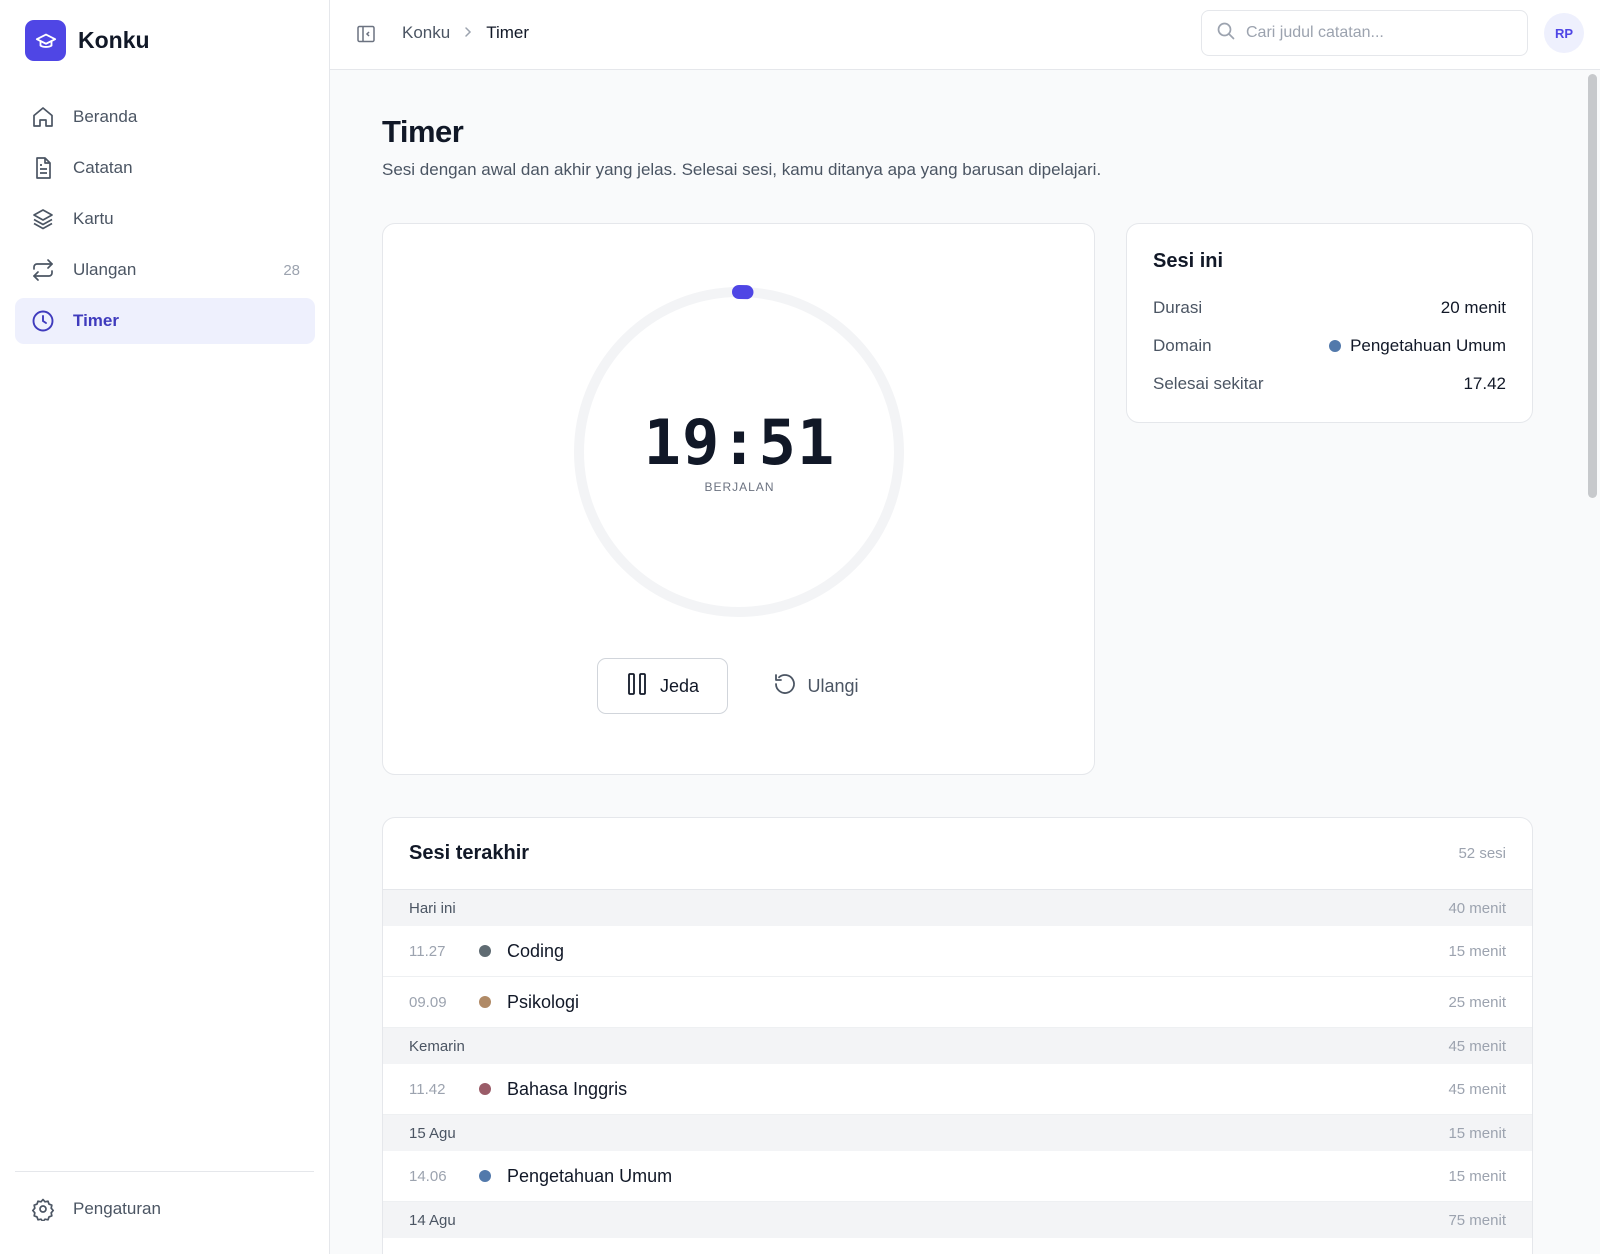 This screenshot has width=1600, height=1254. What do you see at coordinates (1592, 662) in the screenshot?
I see `main-scrollbar` at bounding box center [1592, 662].